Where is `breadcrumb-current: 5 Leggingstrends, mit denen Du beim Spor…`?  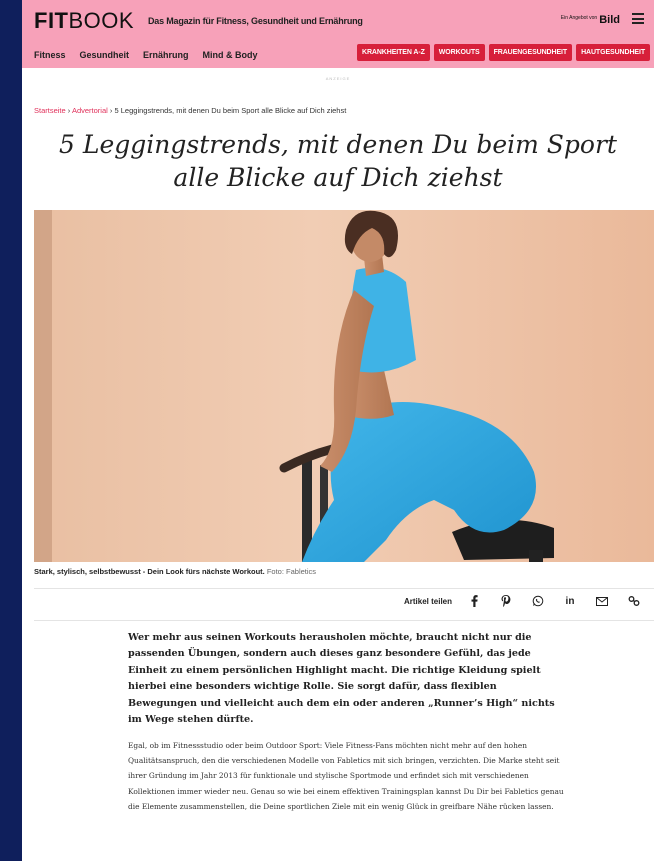
breadcrumb-current: 5 Leggingstrends, mit denen Du beim Spor… is located at coordinates (230, 110).